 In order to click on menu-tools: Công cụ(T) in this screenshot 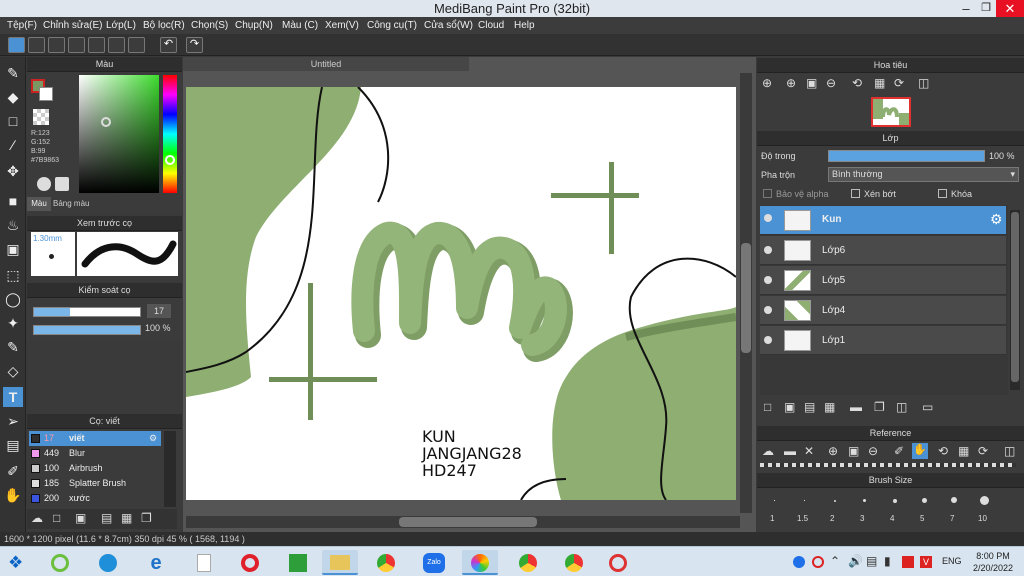, I will do `click(392, 25)`.